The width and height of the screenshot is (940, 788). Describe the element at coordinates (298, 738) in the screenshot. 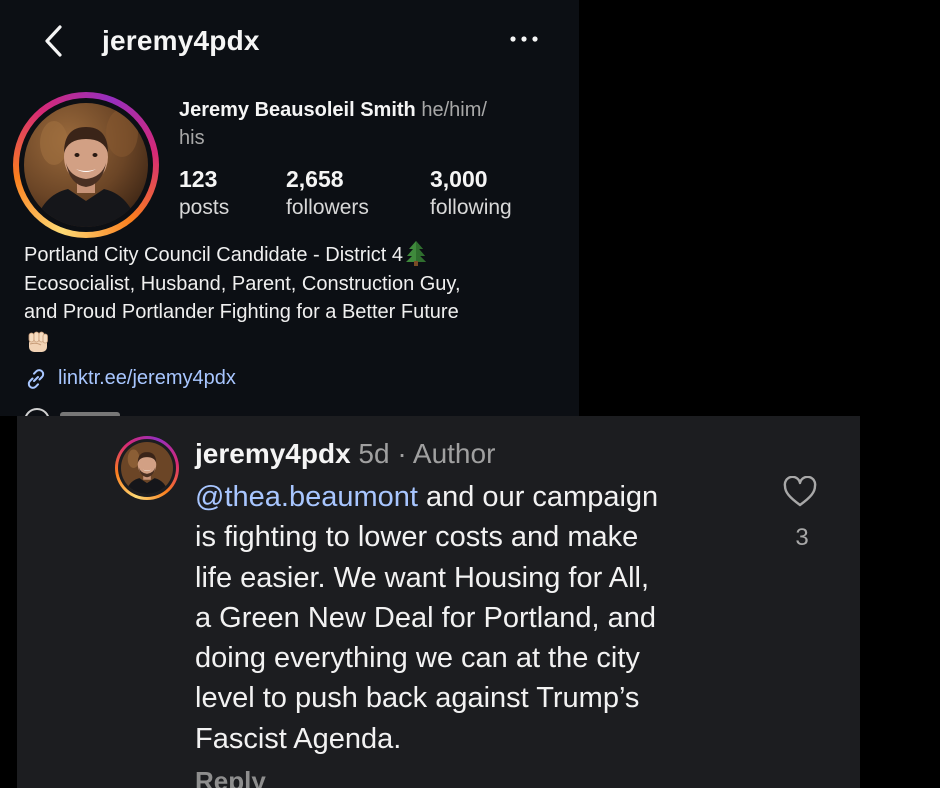

I see `comment-line-7: Fascist Agenda.` at that location.